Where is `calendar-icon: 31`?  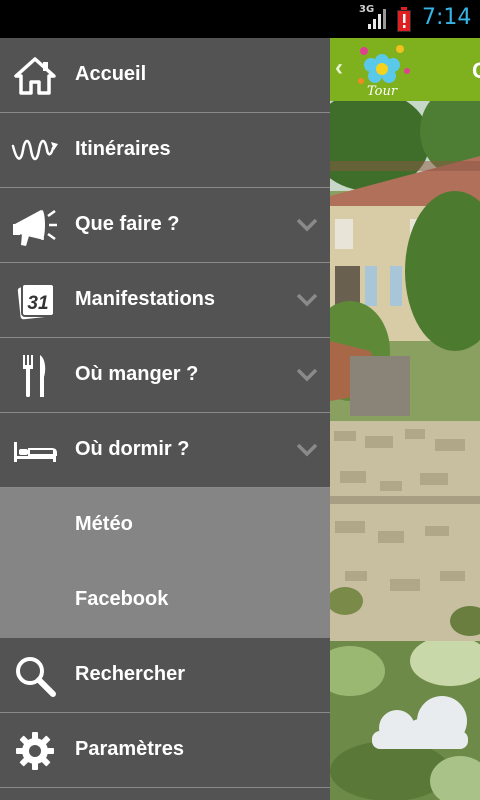 calendar-icon: 31 is located at coordinates (35, 301).